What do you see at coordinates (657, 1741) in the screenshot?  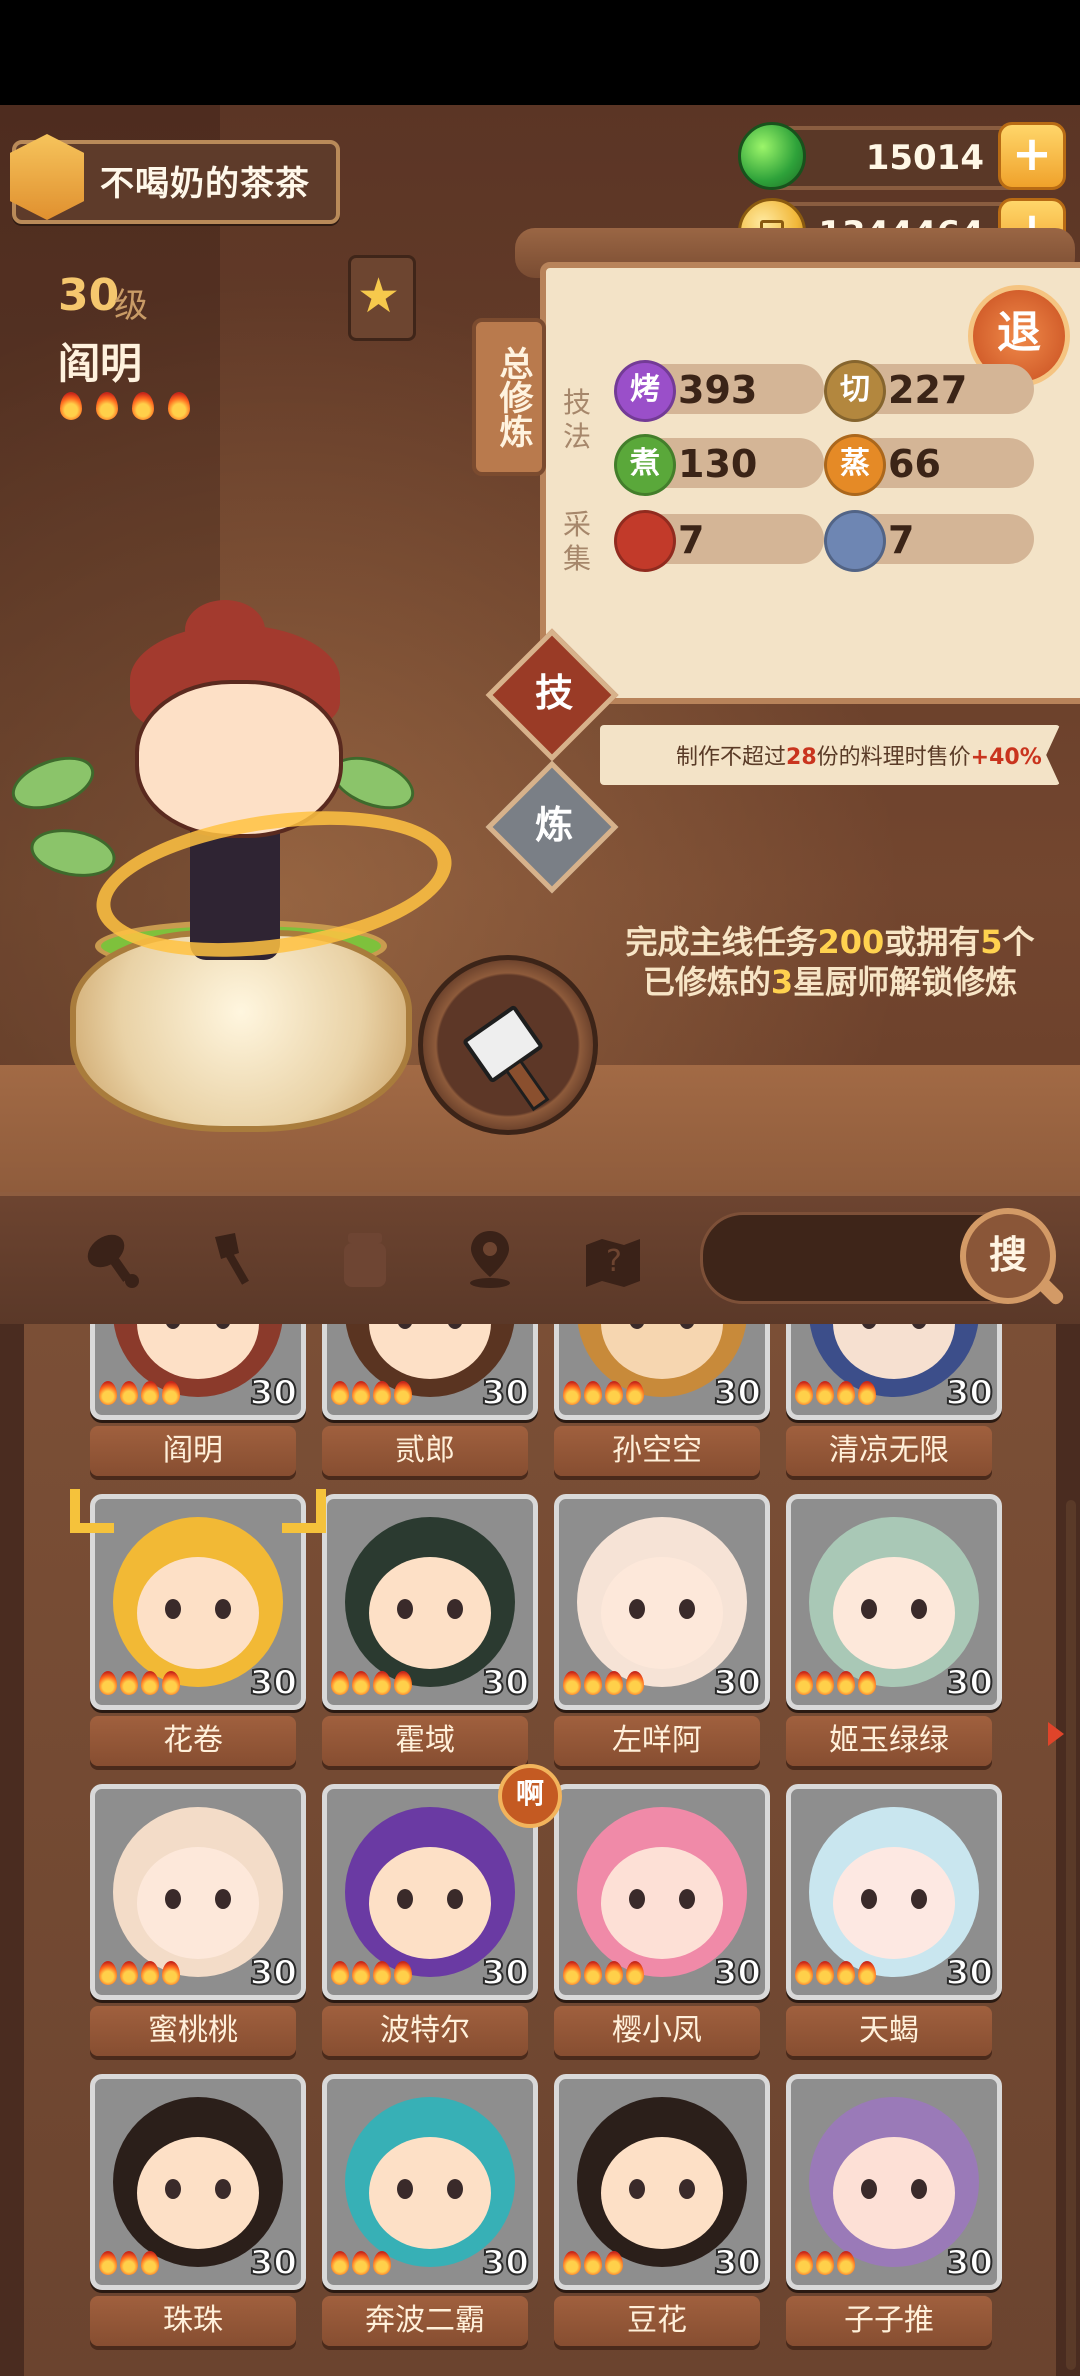 I see `chef-name: 左咩阿` at bounding box center [657, 1741].